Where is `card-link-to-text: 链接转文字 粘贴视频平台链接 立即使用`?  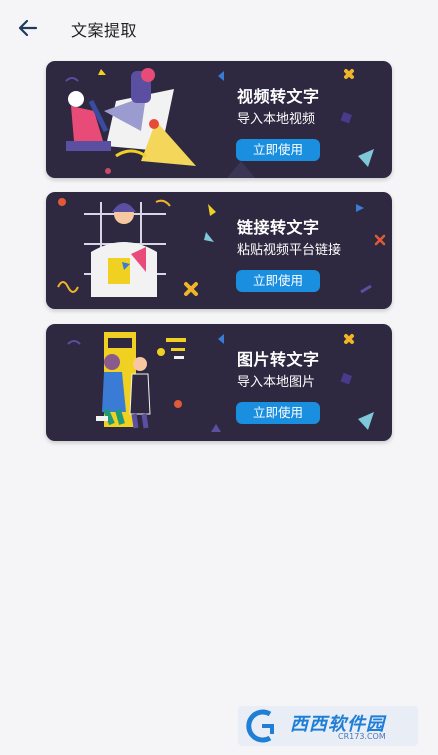 card-link-to-text: 链接转文字 粘贴视频平台链接 立即使用 is located at coordinates (219, 250).